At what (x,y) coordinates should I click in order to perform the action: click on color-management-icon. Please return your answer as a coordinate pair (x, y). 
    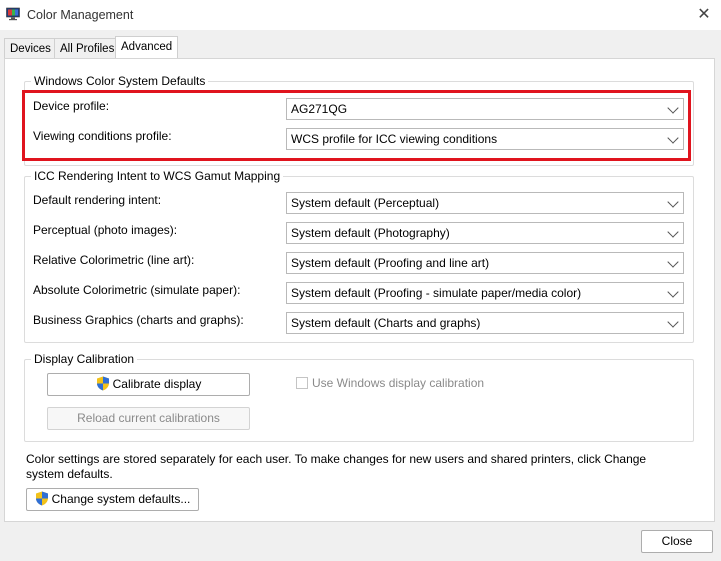
    Looking at the image, I should click on (13, 14).